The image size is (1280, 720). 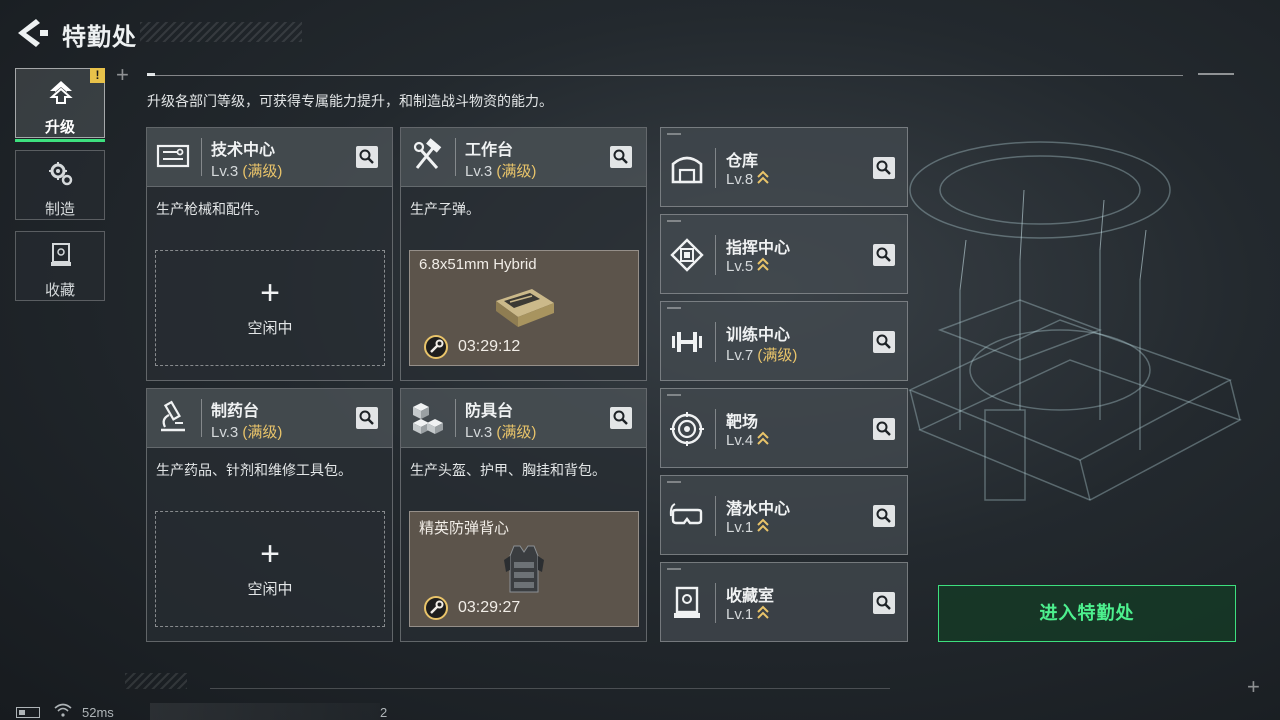 I want to click on facility-row-shooting-range: 靶场 Lv.4, so click(x=784, y=428).